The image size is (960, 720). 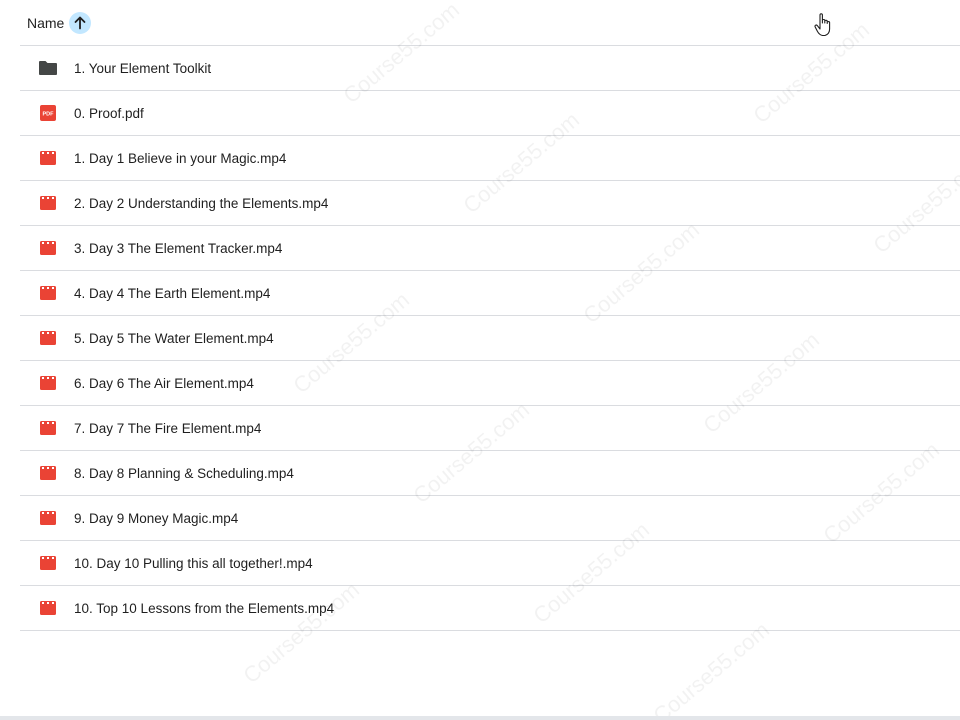 What do you see at coordinates (48, 68) in the screenshot?
I see `folder-icon` at bounding box center [48, 68].